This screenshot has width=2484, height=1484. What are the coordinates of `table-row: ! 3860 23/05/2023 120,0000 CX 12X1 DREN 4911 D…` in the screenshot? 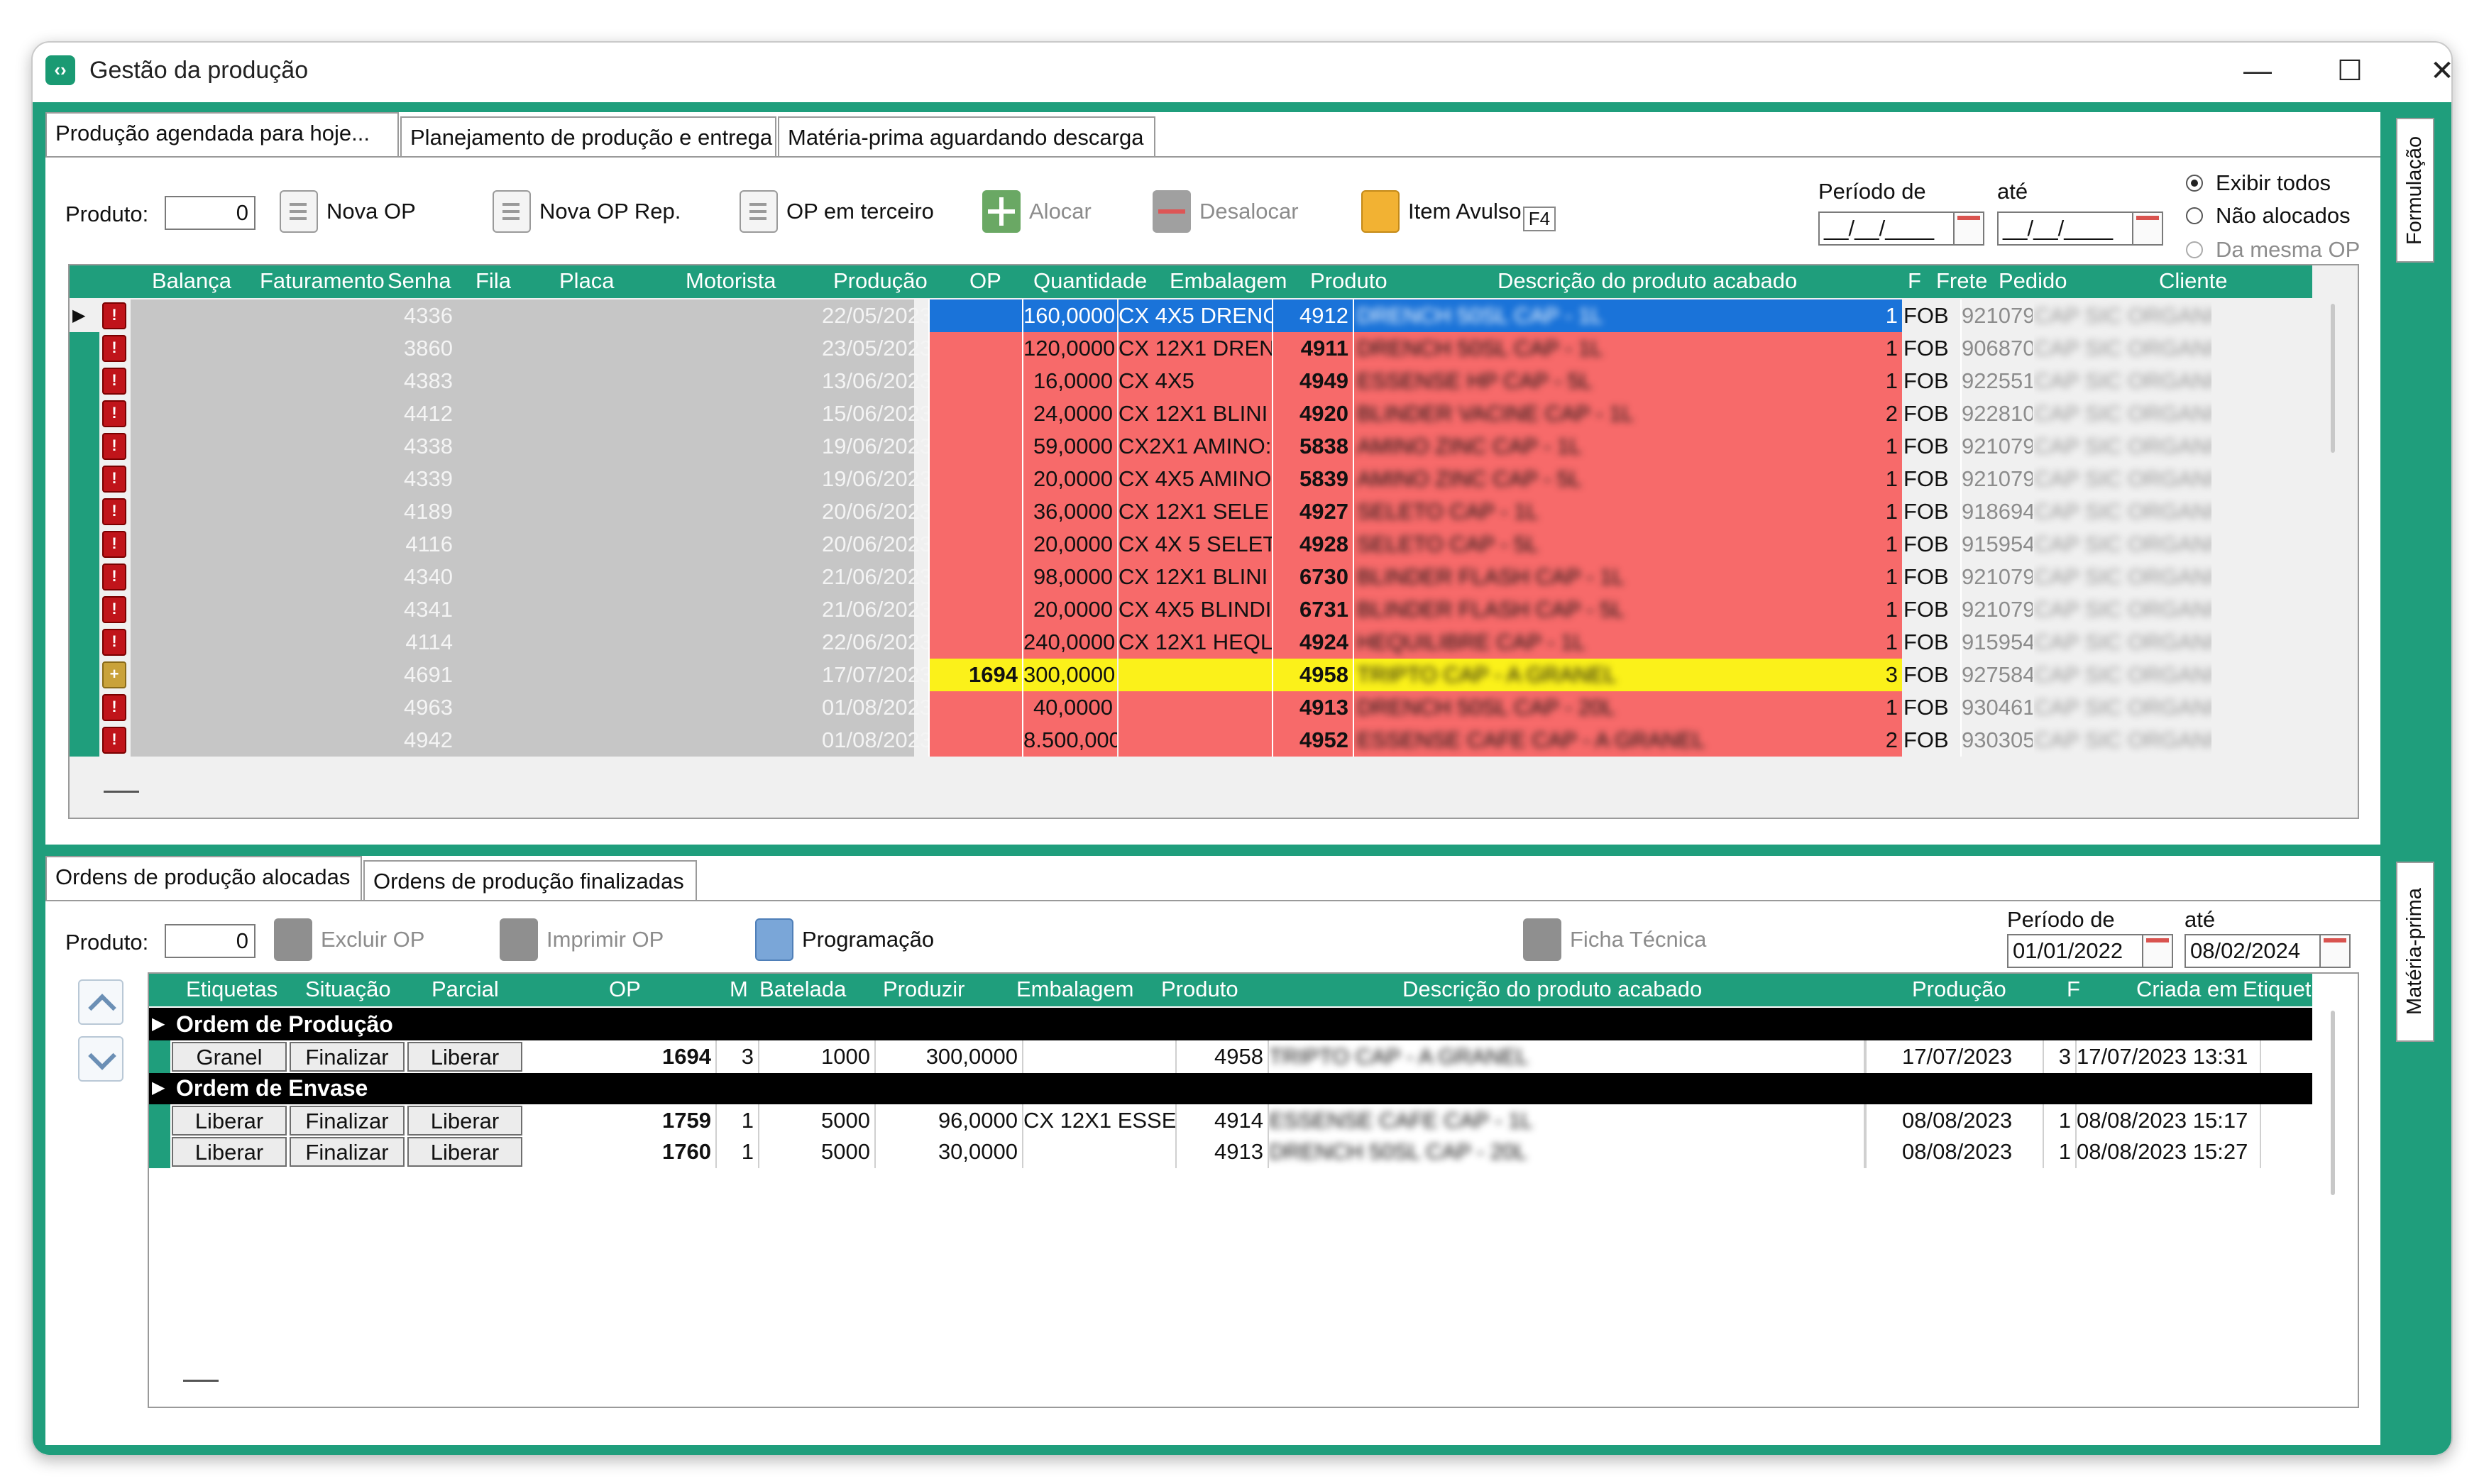 It's located at (1191, 348).